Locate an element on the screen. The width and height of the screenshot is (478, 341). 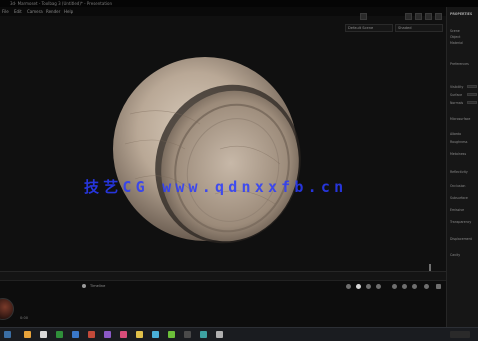
rp-item-transparency: Transparency is located at coordinates (460, 222).